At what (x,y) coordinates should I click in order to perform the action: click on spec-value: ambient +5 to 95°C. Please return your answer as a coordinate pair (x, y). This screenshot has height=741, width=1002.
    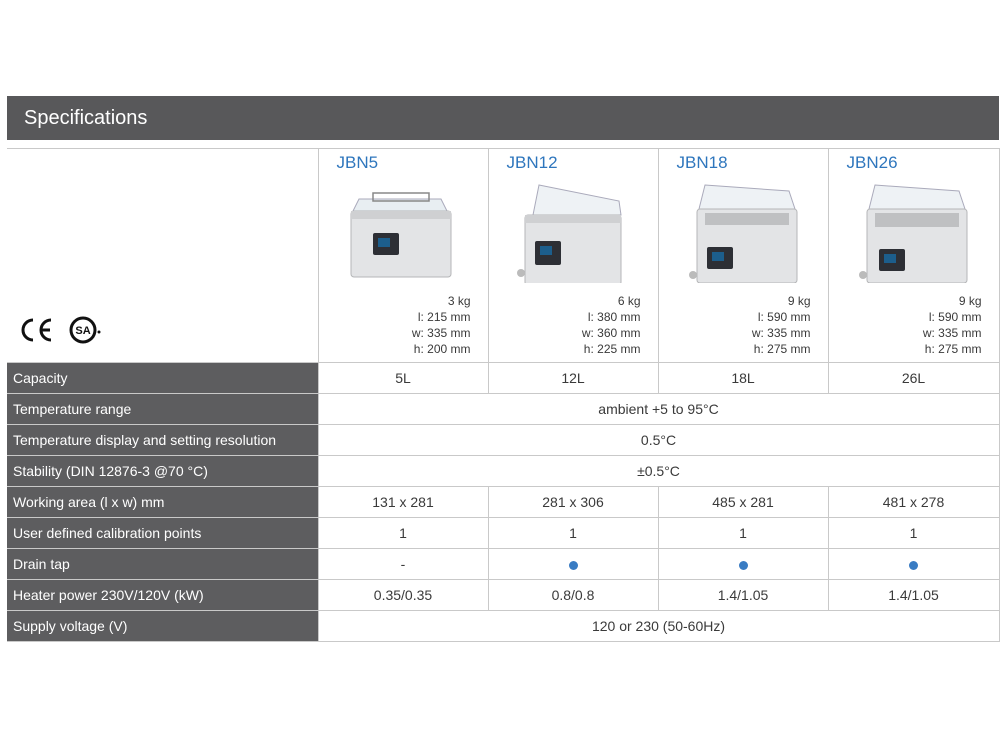
    Looking at the image, I should click on (658, 409).